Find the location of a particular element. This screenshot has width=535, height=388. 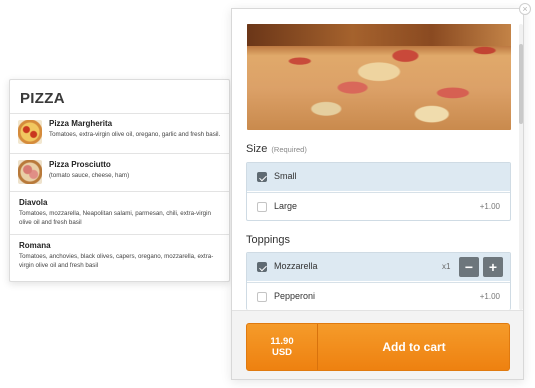

topping-option-mozzarella: Mozzarella x1 − + is located at coordinates (378, 267).